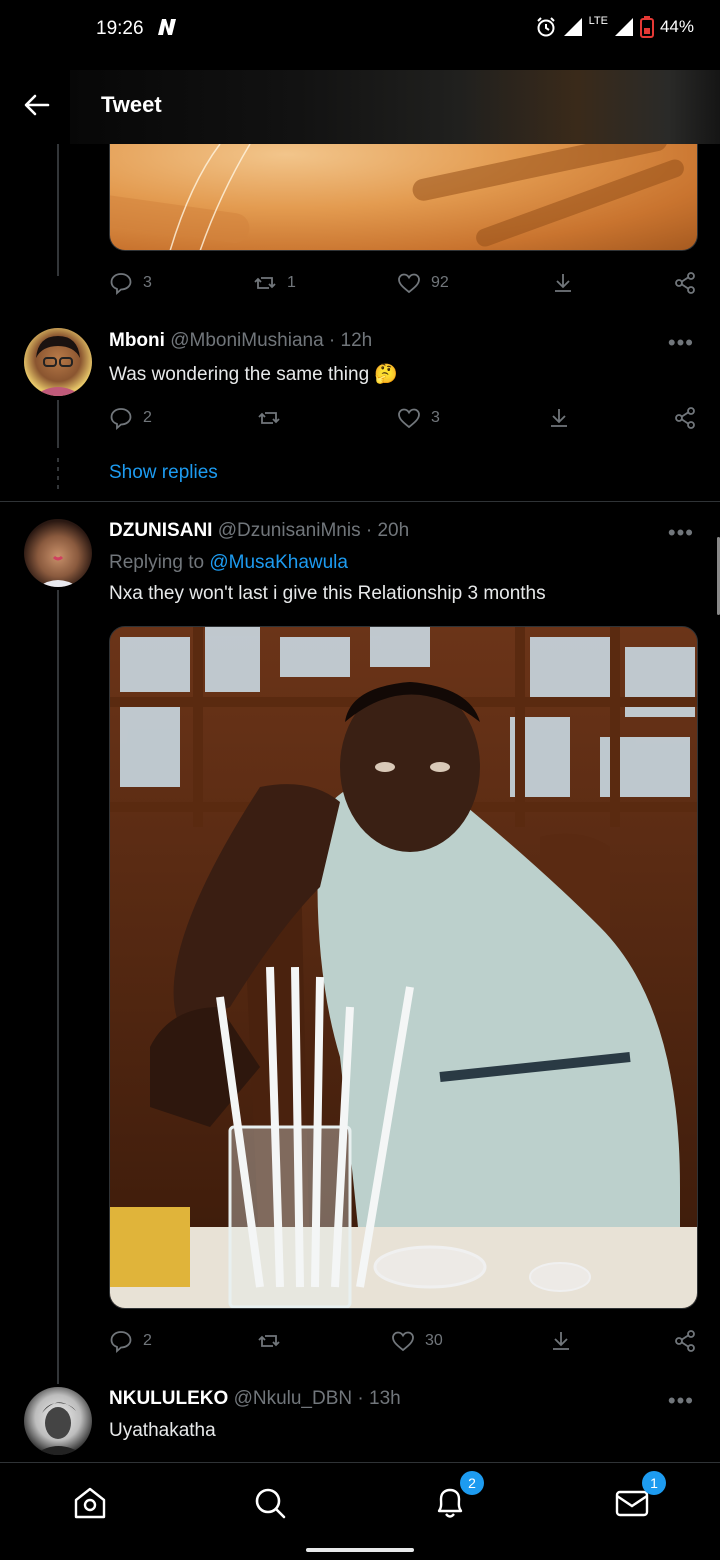  What do you see at coordinates (393, 530) in the screenshot?
I see `timestamp: 20h` at bounding box center [393, 530].